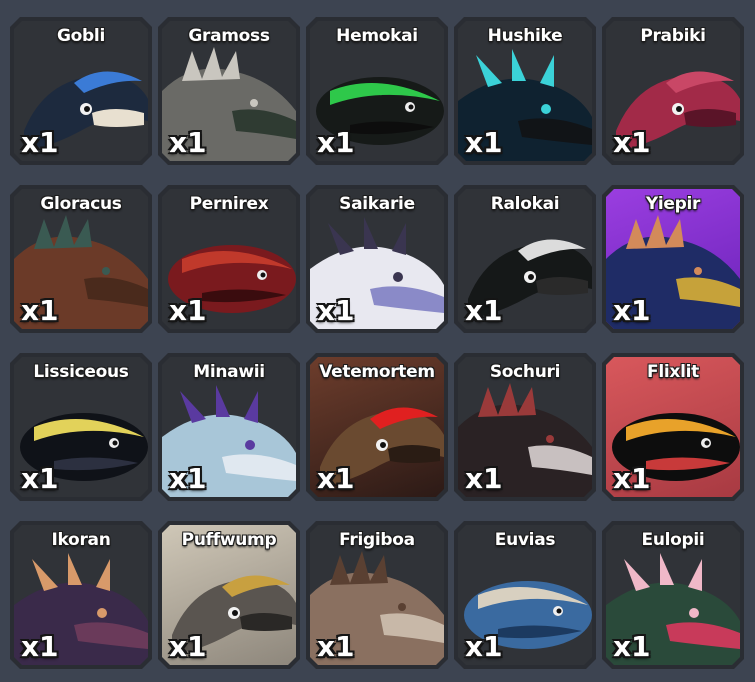  Describe the element at coordinates (673, 372) in the screenshot. I see `creature-name: Flixlit` at that location.